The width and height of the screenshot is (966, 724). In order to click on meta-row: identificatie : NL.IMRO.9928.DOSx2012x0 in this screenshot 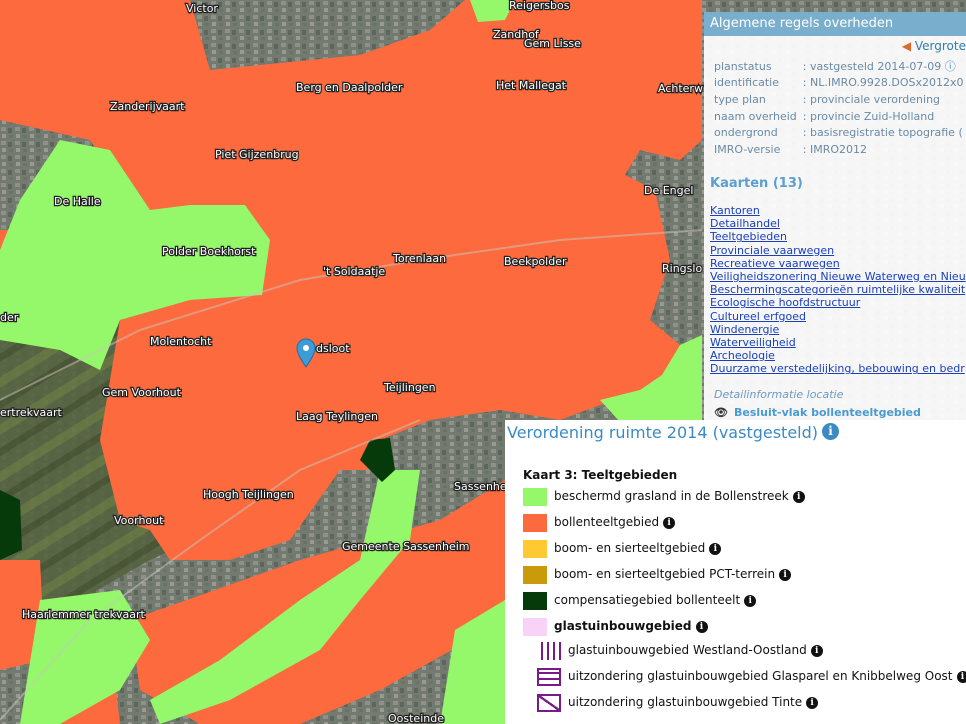, I will do `click(838, 83)`.